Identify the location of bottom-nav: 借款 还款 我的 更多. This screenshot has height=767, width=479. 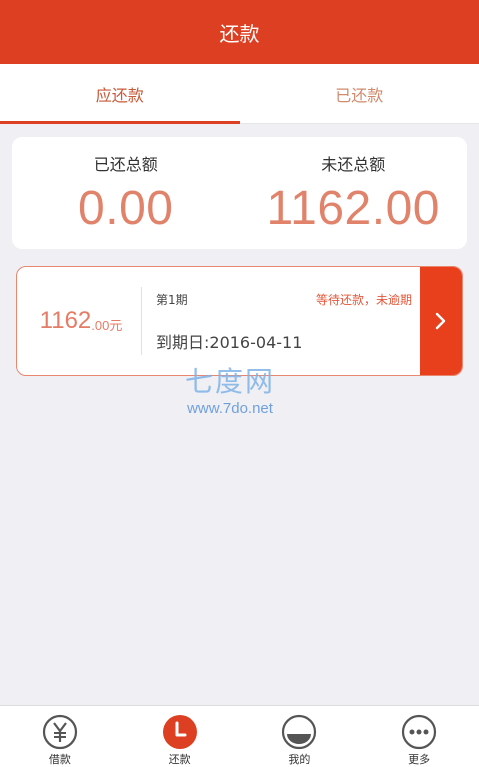
(239, 736).